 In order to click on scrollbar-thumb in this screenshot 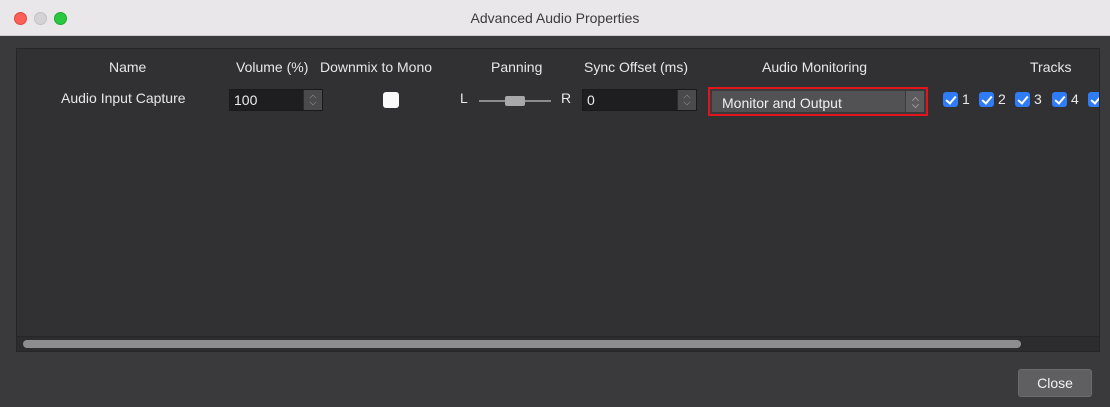, I will do `click(522, 344)`.